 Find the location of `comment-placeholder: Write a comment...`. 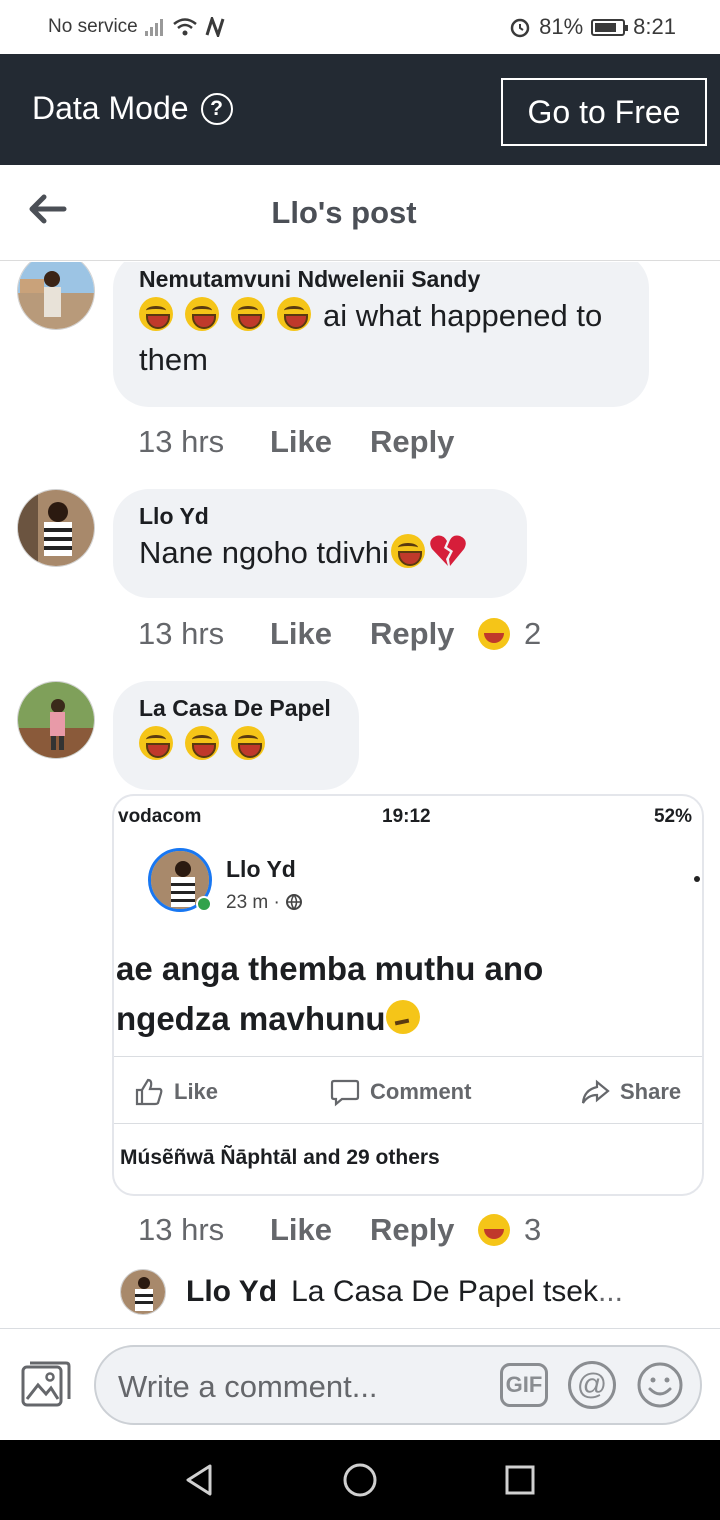

comment-placeholder: Write a comment... is located at coordinates (248, 1386).